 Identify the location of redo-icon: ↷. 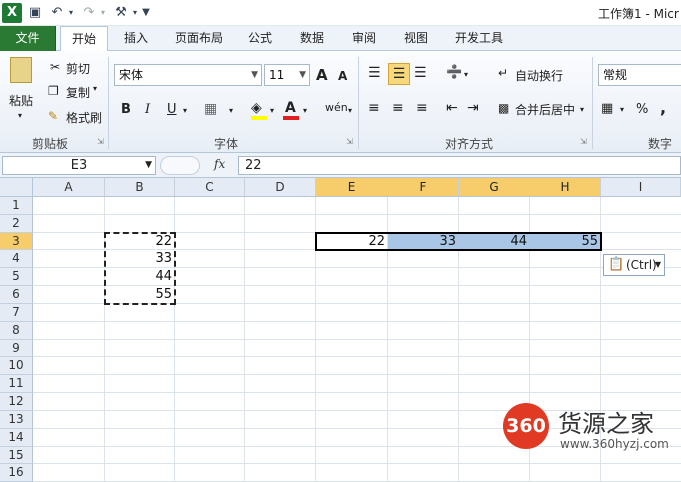
(89, 13).